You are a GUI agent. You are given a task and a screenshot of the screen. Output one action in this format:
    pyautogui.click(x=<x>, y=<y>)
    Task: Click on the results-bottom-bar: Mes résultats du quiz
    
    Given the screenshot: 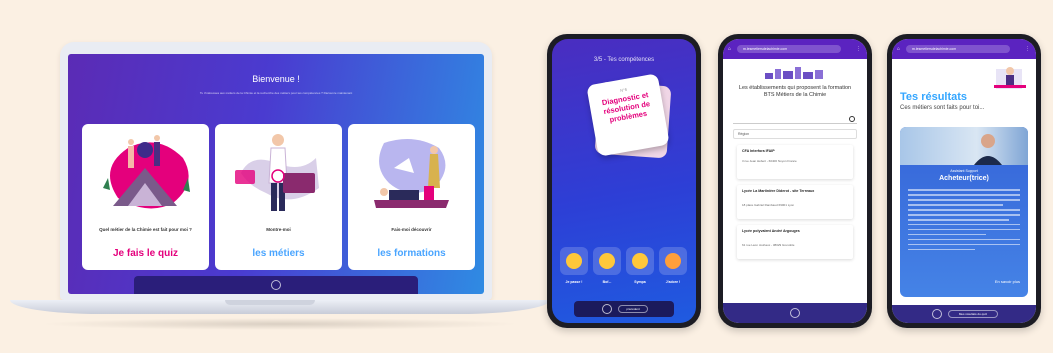 What is the action you would take?
    pyautogui.click(x=964, y=314)
    